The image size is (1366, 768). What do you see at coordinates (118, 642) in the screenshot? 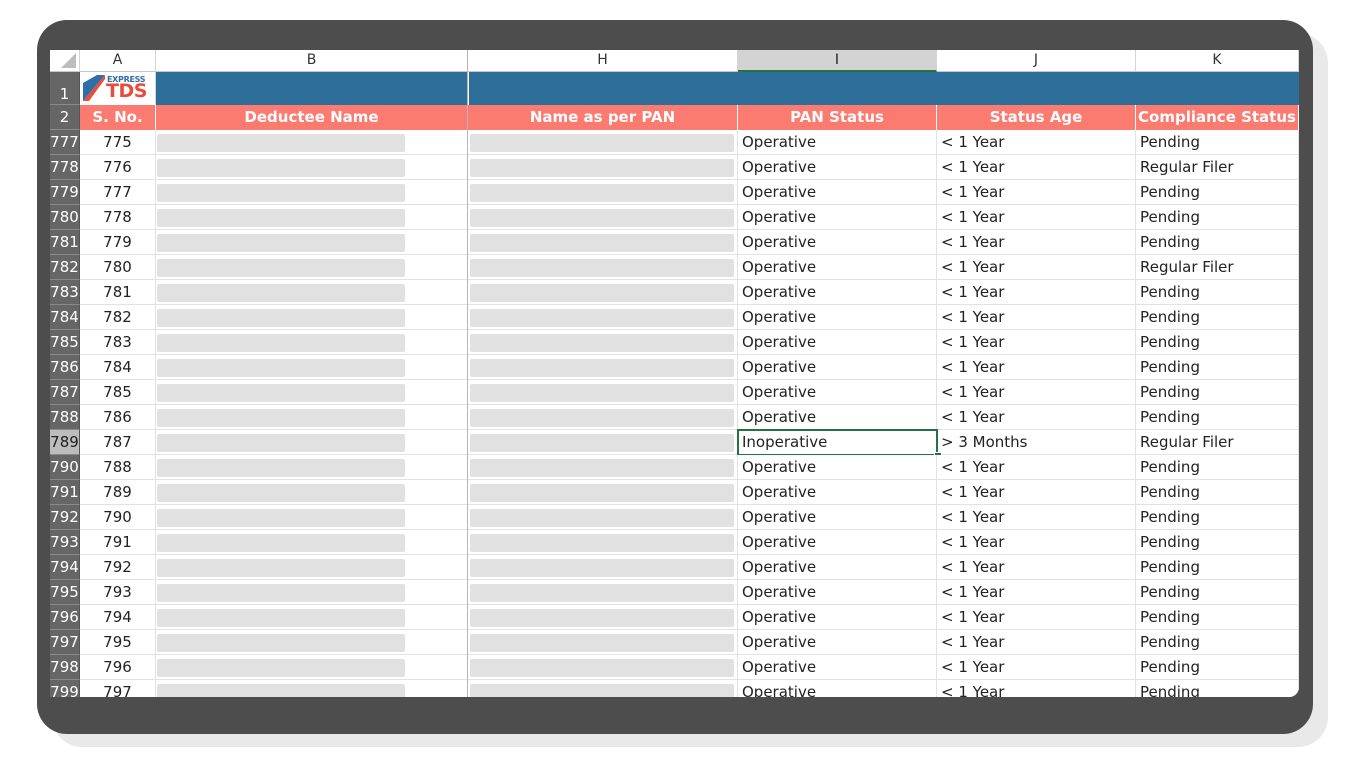
I see `cell-sno: 795` at bounding box center [118, 642].